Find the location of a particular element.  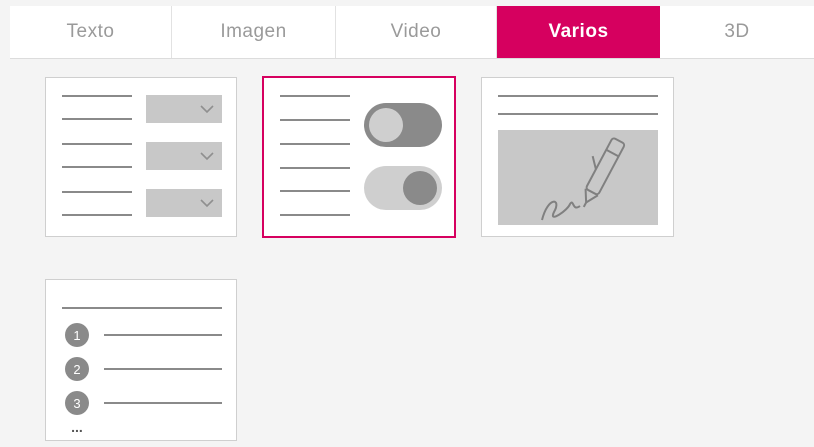

list-number-3: 3 is located at coordinates (76, 403).